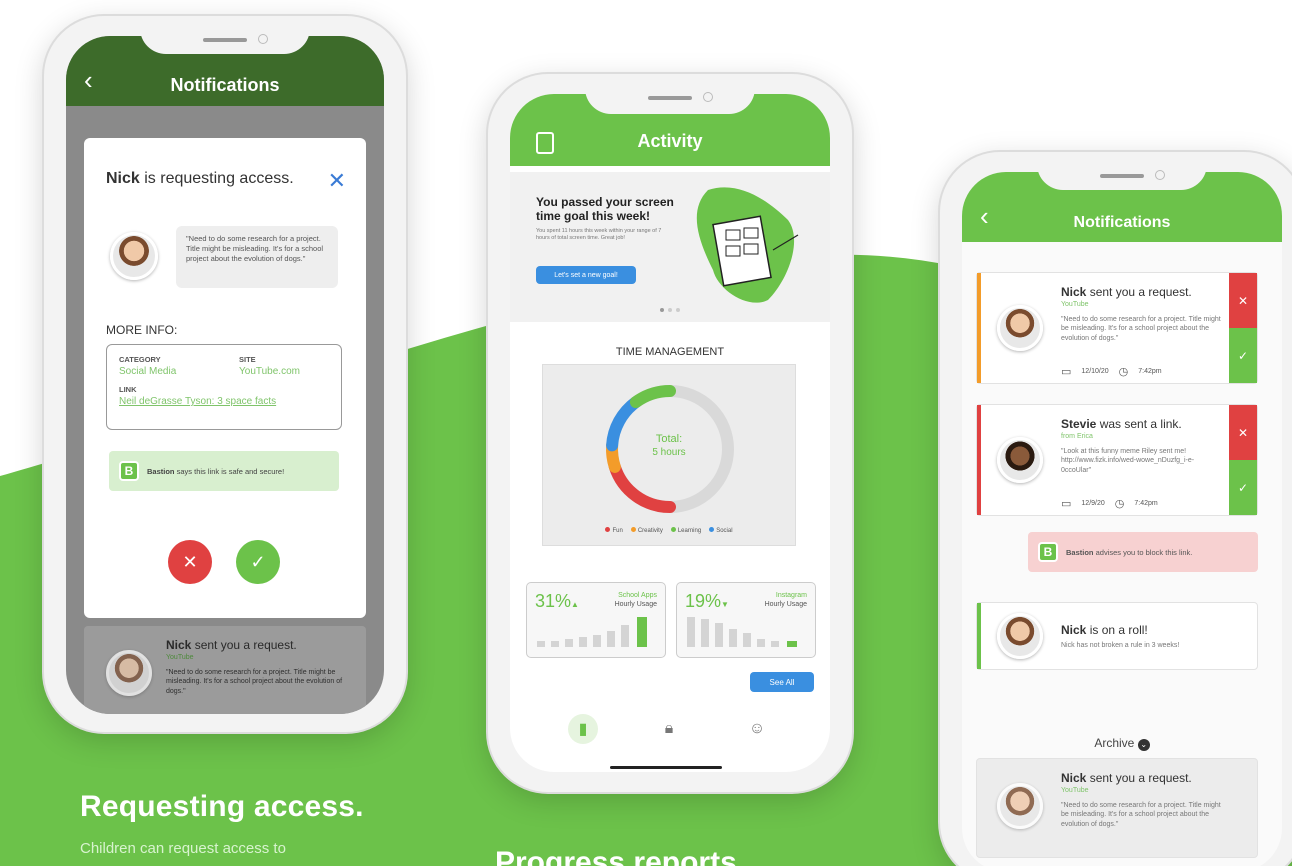 The width and height of the screenshot is (1292, 866). What do you see at coordinates (650, 531) in the screenshot?
I see `legend-label: Creativity` at bounding box center [650, 531].